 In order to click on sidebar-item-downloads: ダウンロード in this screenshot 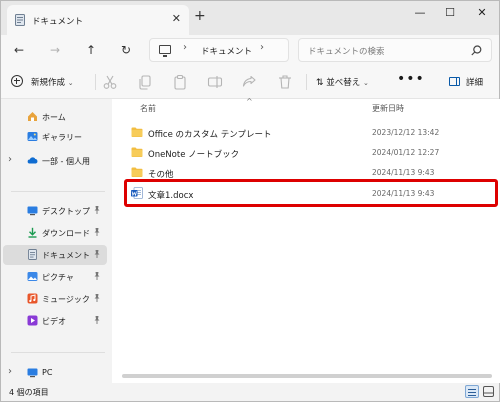, I will do `click(55, 233)`.